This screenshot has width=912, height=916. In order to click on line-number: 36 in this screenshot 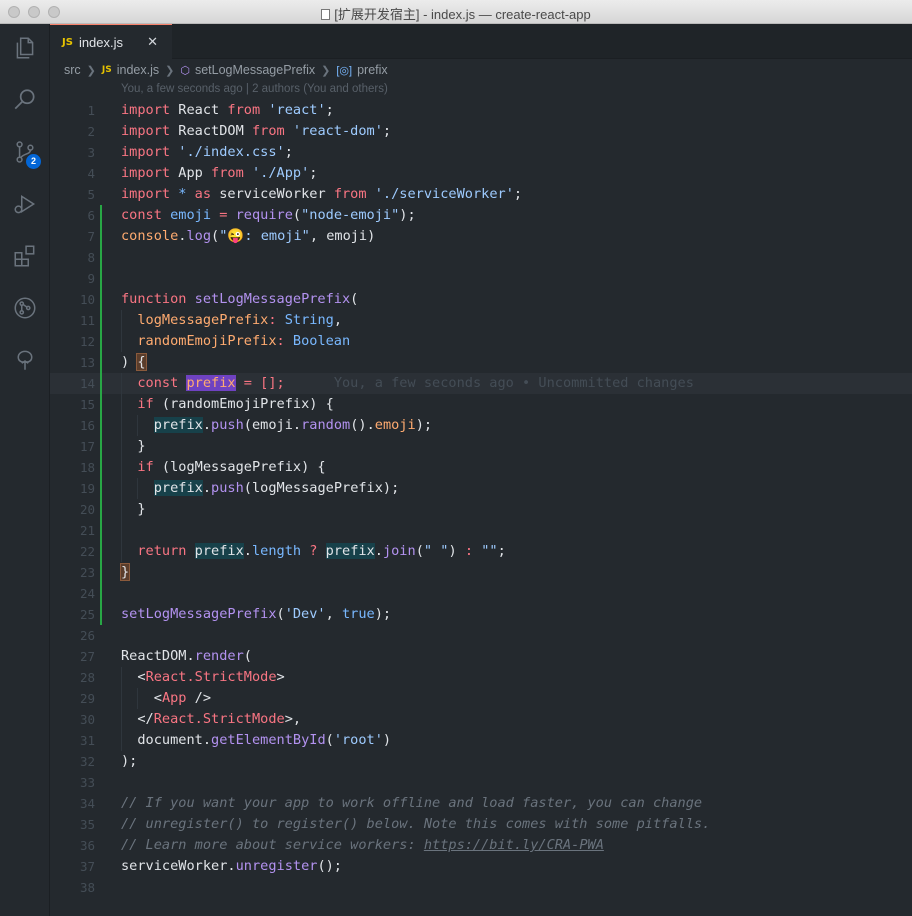, I will do `click(87, 845)`.